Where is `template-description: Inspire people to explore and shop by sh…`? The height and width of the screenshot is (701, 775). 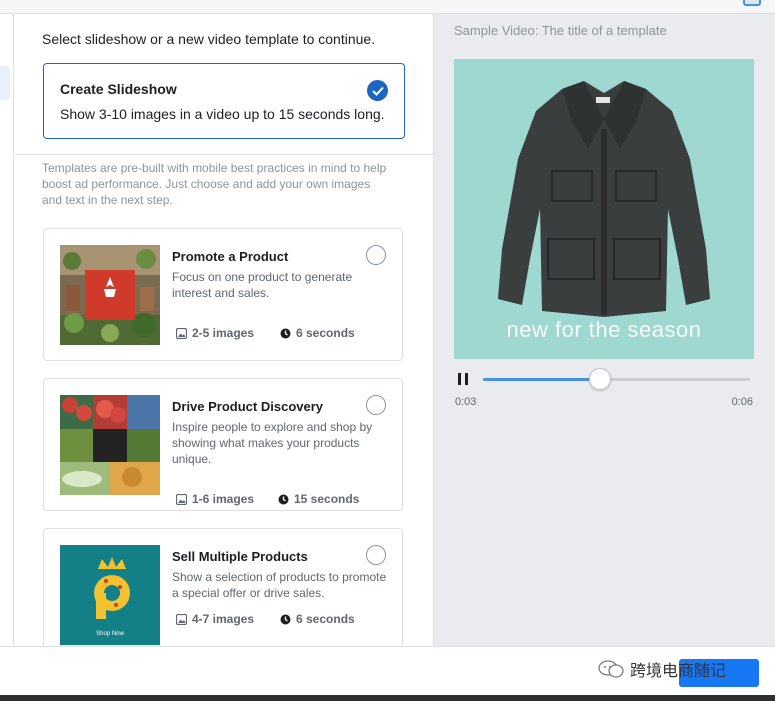
template-description: Inspire people to explore and shop by sh… is located at coordinates (272, 443).